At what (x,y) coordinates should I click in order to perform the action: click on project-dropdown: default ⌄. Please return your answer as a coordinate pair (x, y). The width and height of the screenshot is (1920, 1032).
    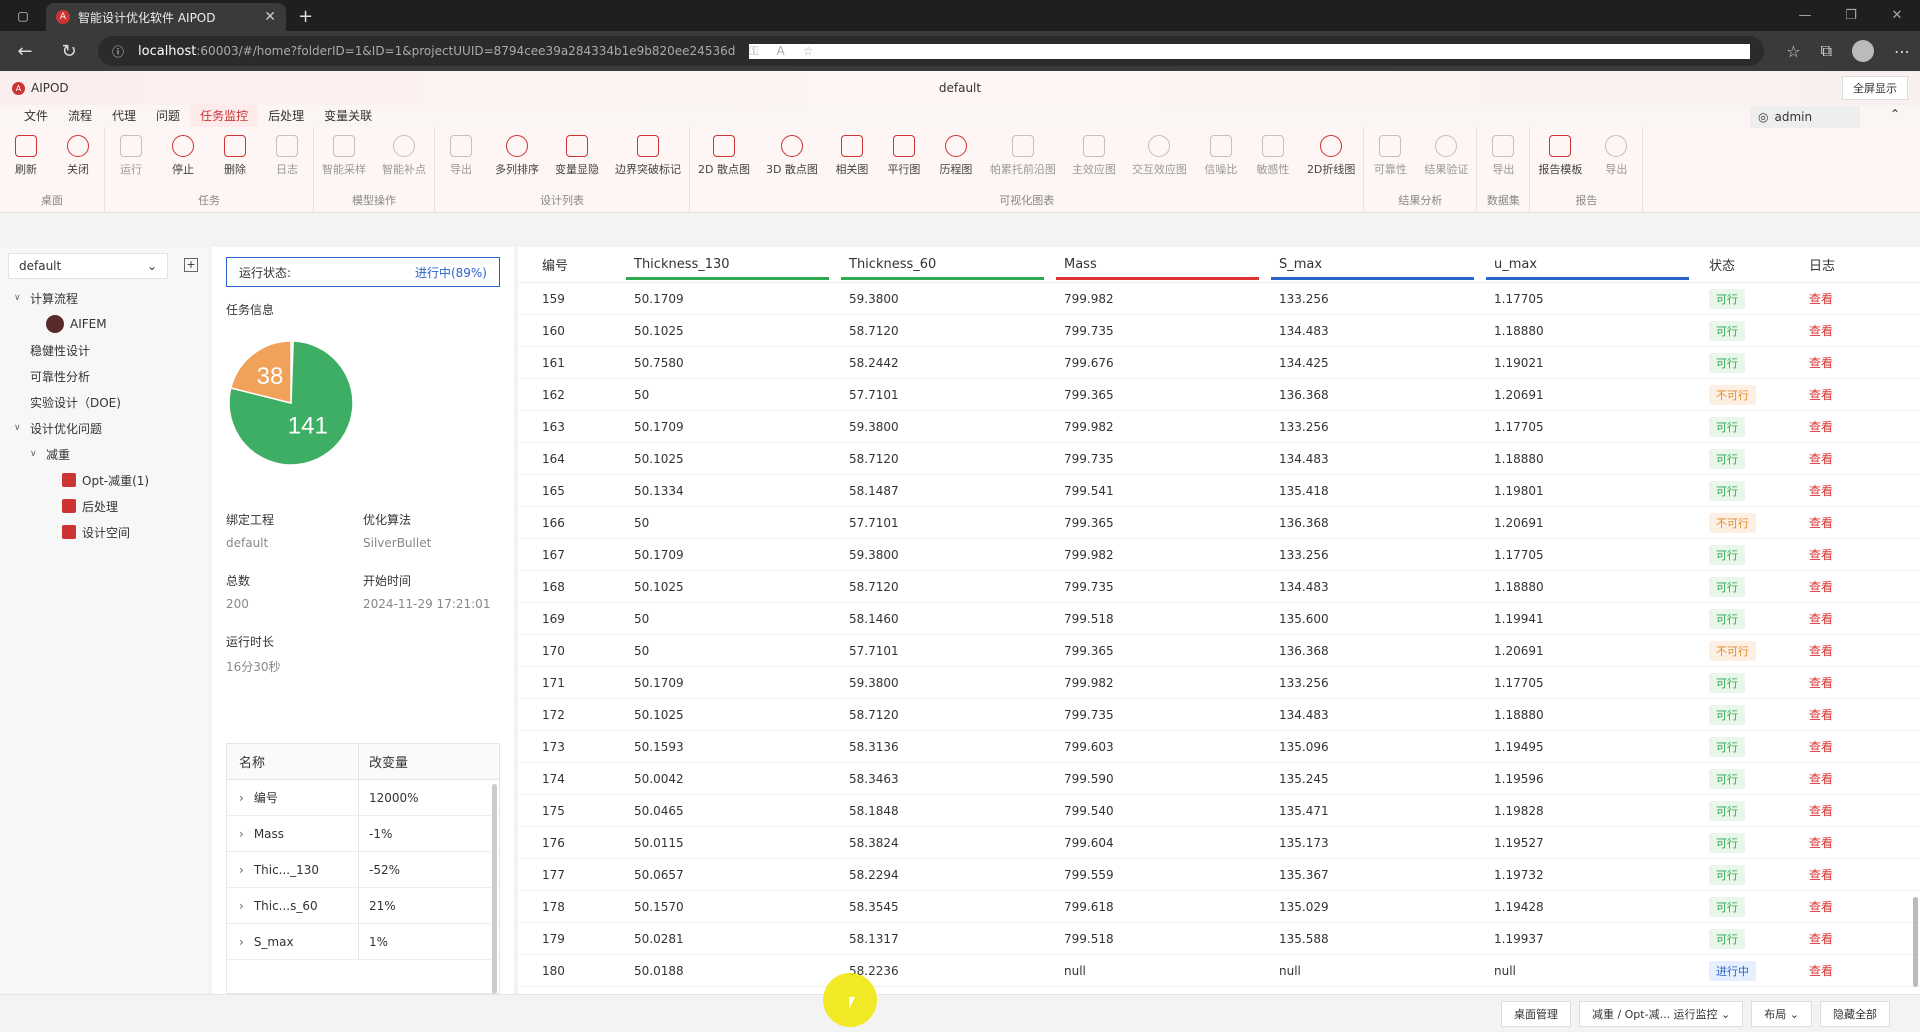
    Looking at the image, I should click on (88, 266).